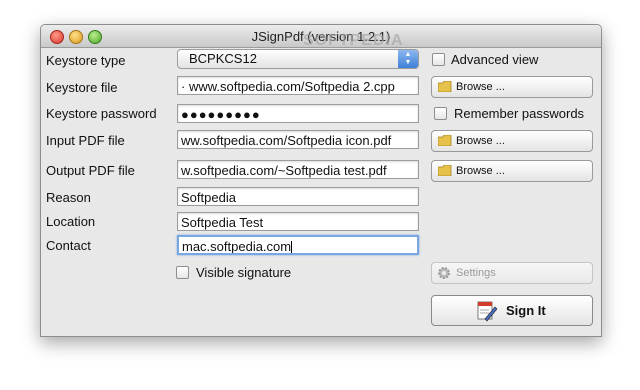 The height and width of the screenshot is (390, 640). What do you see at coordinates (86, 60) in the screenshot?
I see `keystore-type-label: Keystore type` at bounding box center [86, 60].